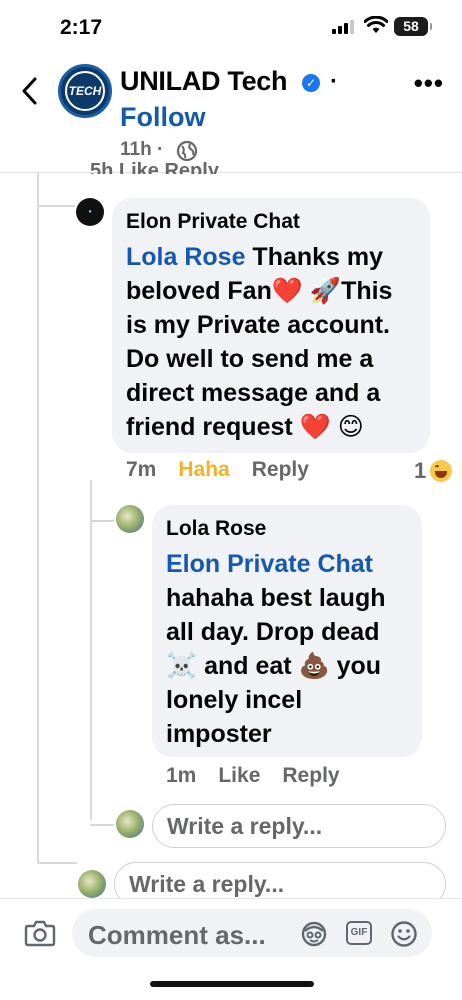 Image resolution: width=462 pixels, height=1000 pixels. What do you see at coordinates (287, 564) in the screenshot?
I see `comment-mention: Elon Private Chat` at bounding box center [287, 564].